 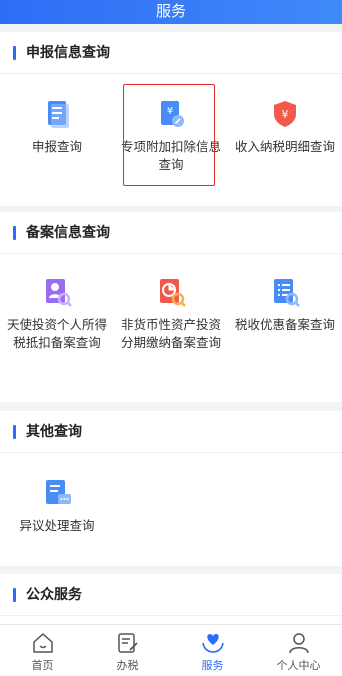 I want to click on declaration-query-button: 申报查询, so click(x=57, y=127).